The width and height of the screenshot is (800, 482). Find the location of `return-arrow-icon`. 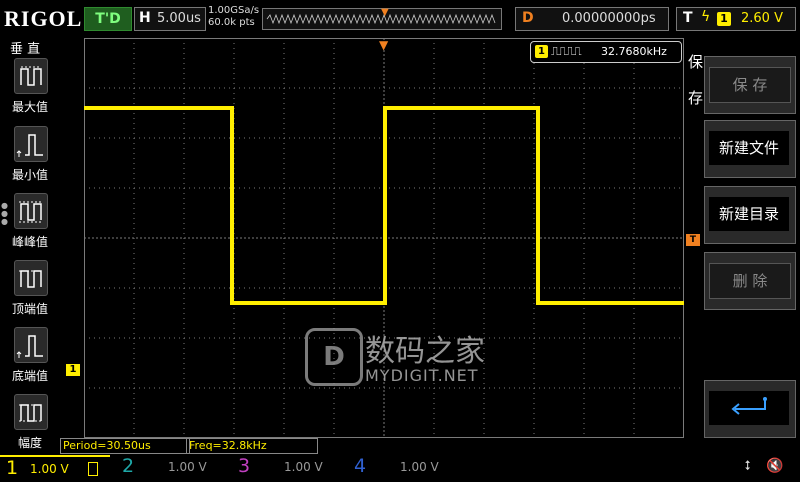

return-arrow-icon is located at coordinates (749, 408).